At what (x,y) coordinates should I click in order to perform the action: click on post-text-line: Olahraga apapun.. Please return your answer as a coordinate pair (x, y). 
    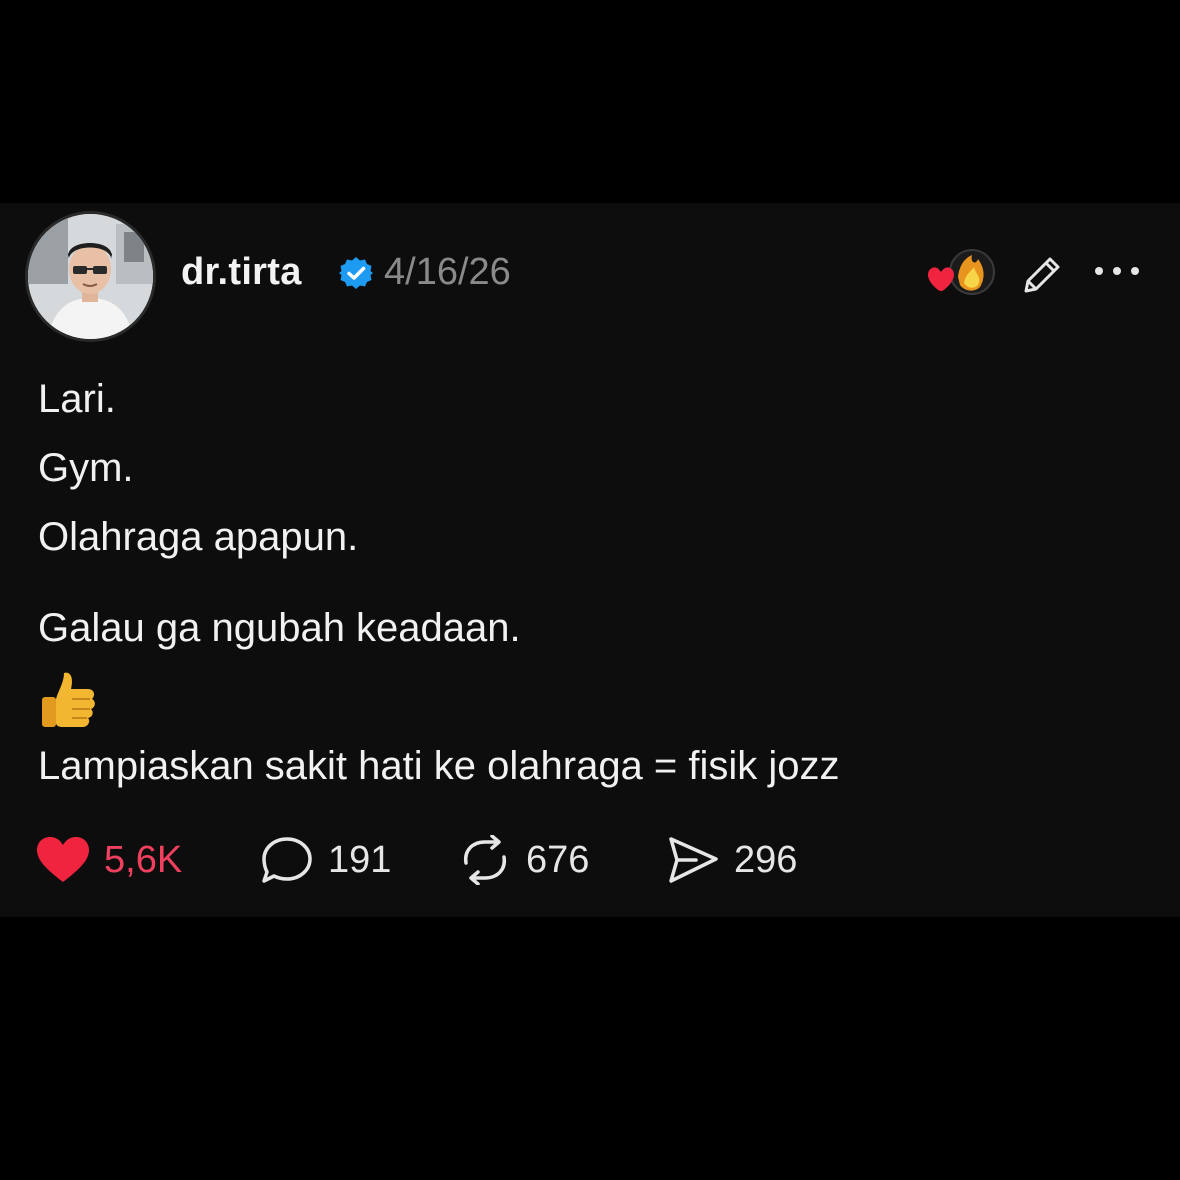
    Looking at the image, I should click on (198, 537).